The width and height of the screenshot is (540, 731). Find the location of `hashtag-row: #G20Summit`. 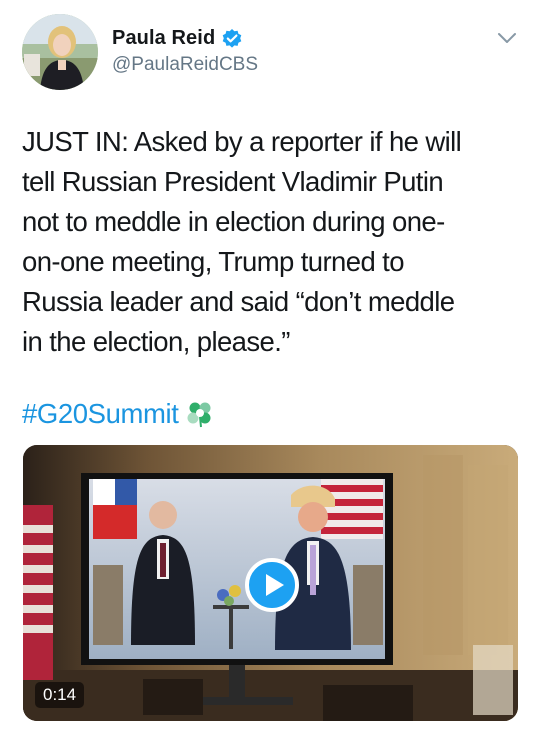

hashtag-row: #G20Summit is located at coordinates (119, 414).